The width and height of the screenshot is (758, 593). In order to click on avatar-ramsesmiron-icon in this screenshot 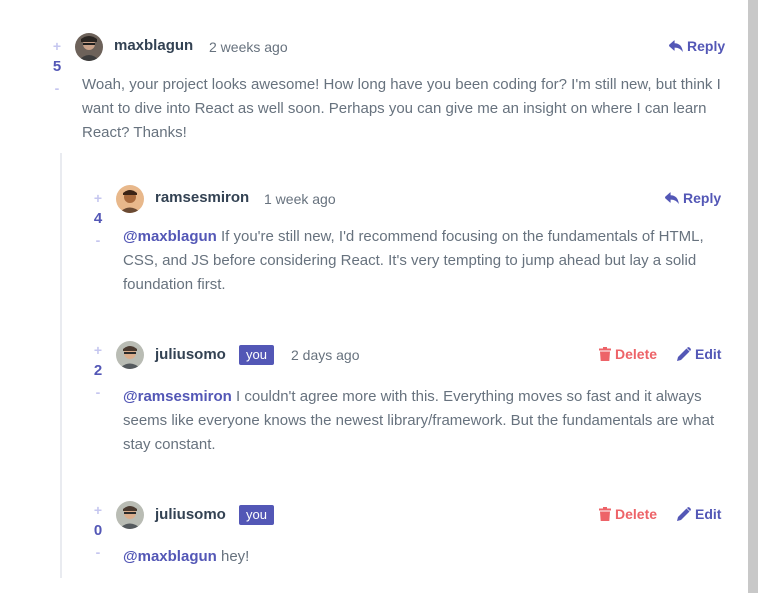, I will do `click(130, 199)`.